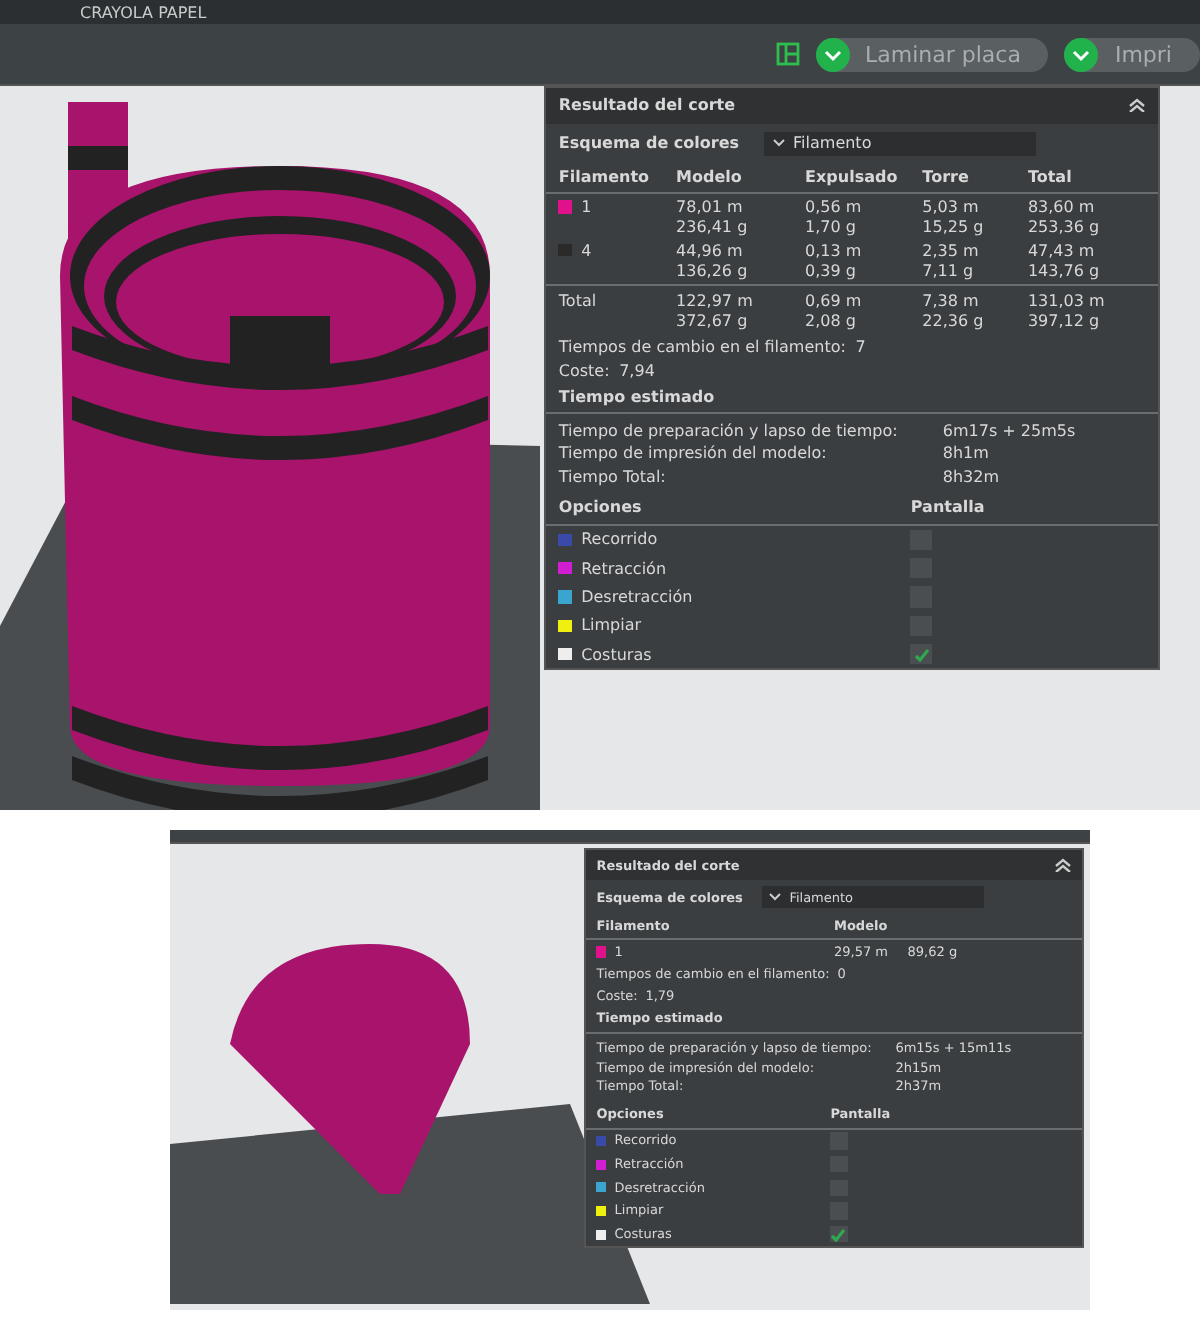 The width and height of the screenshot is (1200, 1338). I want to click on time-value: 8h1m, so click(966, 453).